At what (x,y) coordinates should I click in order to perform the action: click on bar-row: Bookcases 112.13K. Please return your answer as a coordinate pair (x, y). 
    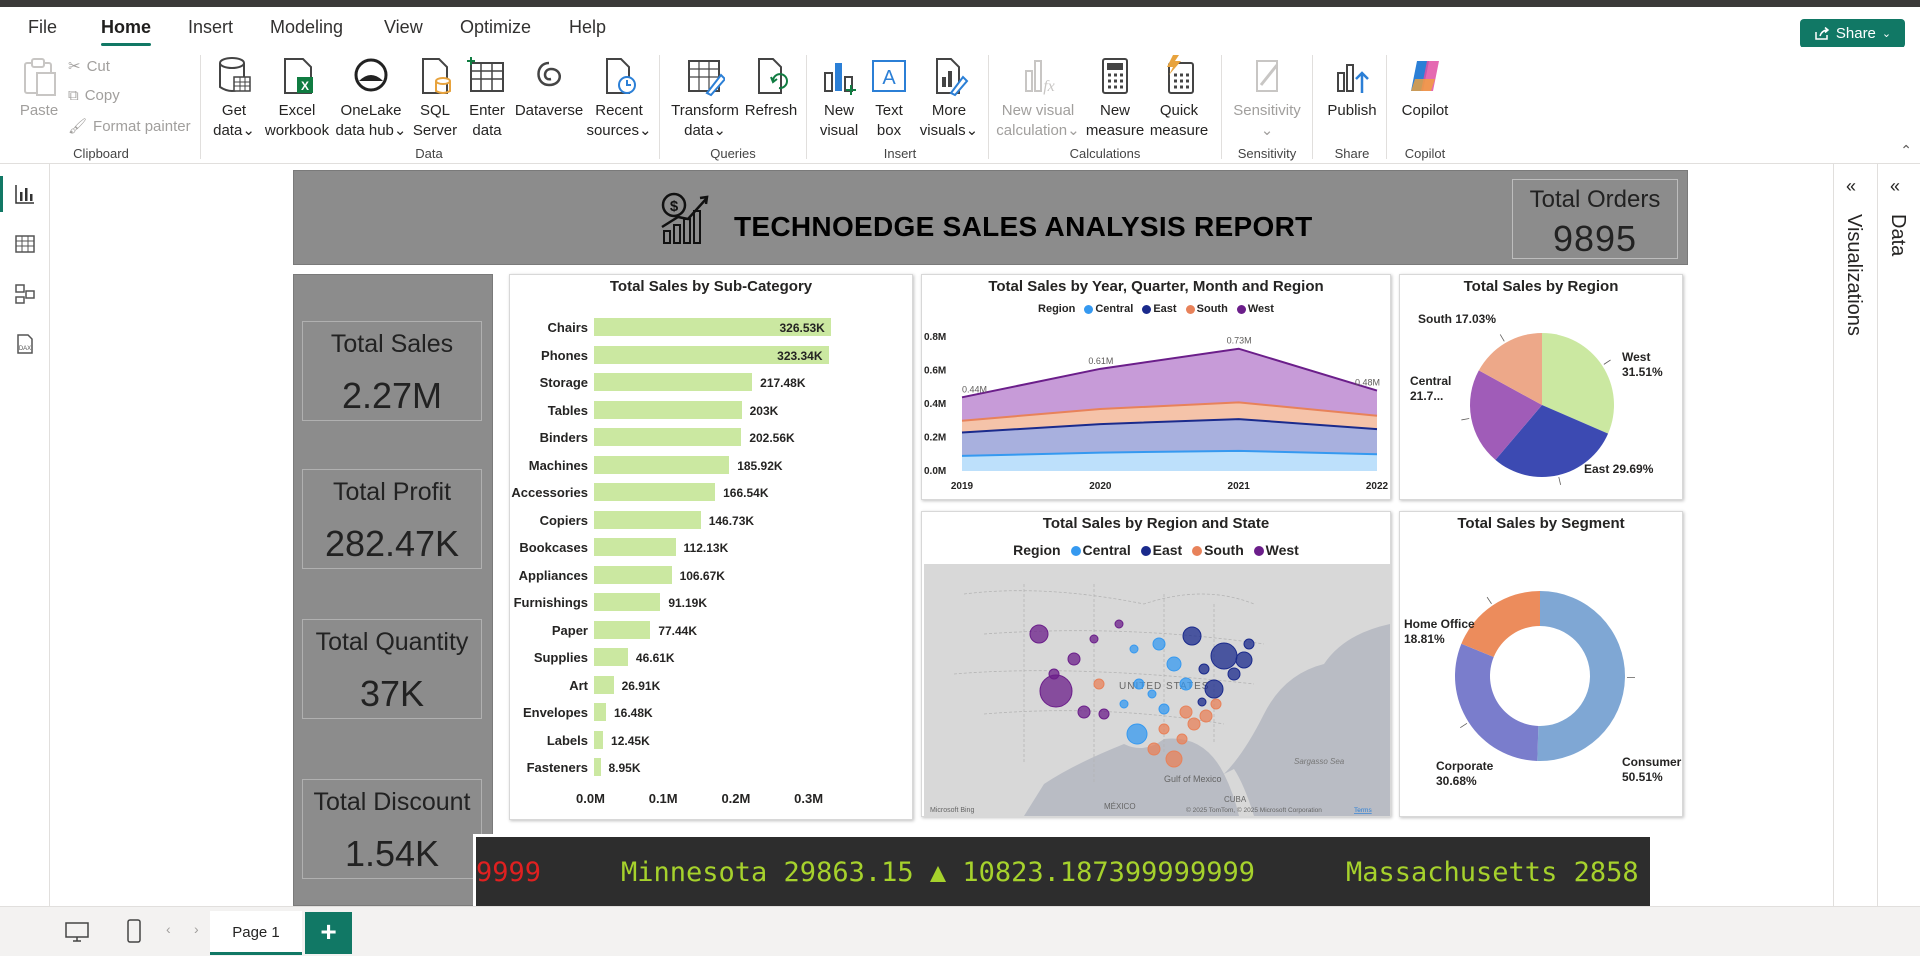
    Looking at the image, I should click on (712, 547).